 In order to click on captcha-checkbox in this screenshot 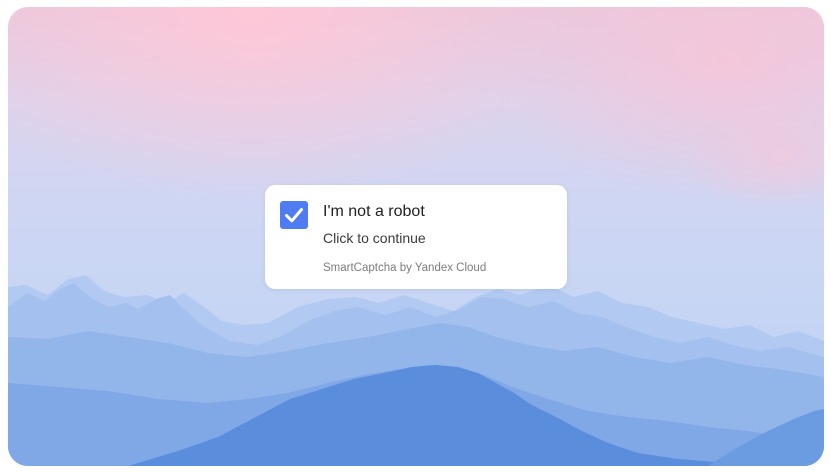, I will do `click(294, 215)`.